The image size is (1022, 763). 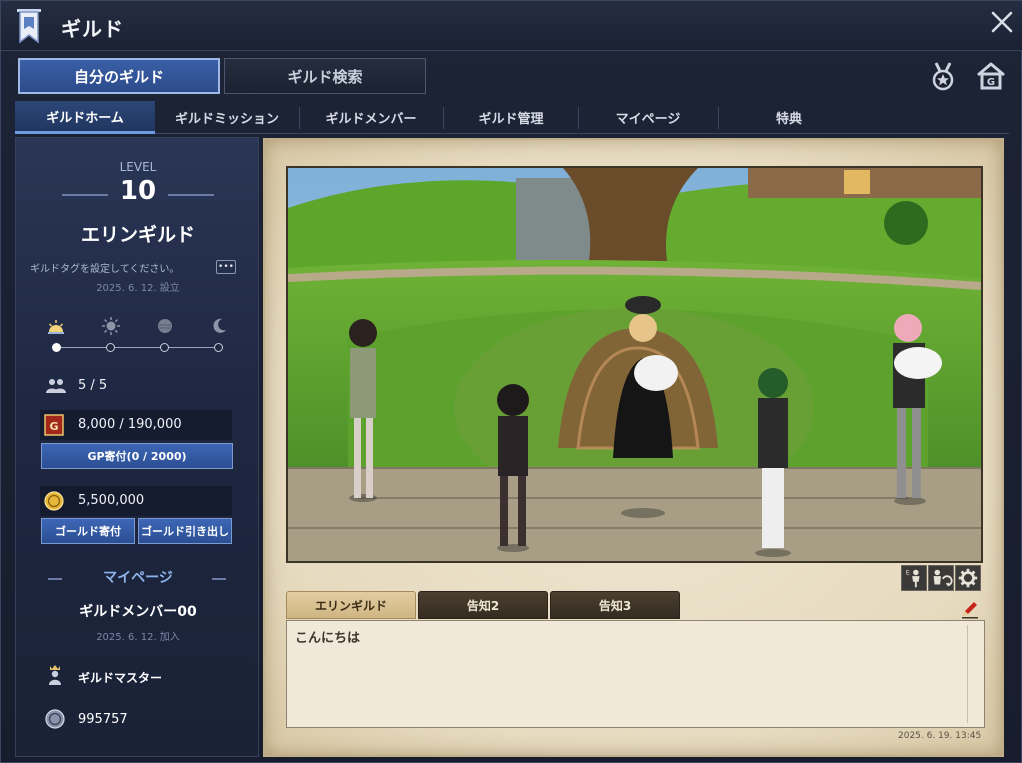 I want to click on guild-master-icon, so click(x=55, y=675).